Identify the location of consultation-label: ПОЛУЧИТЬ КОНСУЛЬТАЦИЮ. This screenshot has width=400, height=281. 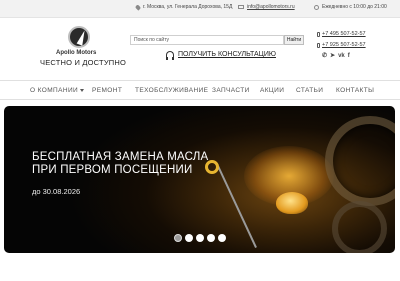
(227, 54).